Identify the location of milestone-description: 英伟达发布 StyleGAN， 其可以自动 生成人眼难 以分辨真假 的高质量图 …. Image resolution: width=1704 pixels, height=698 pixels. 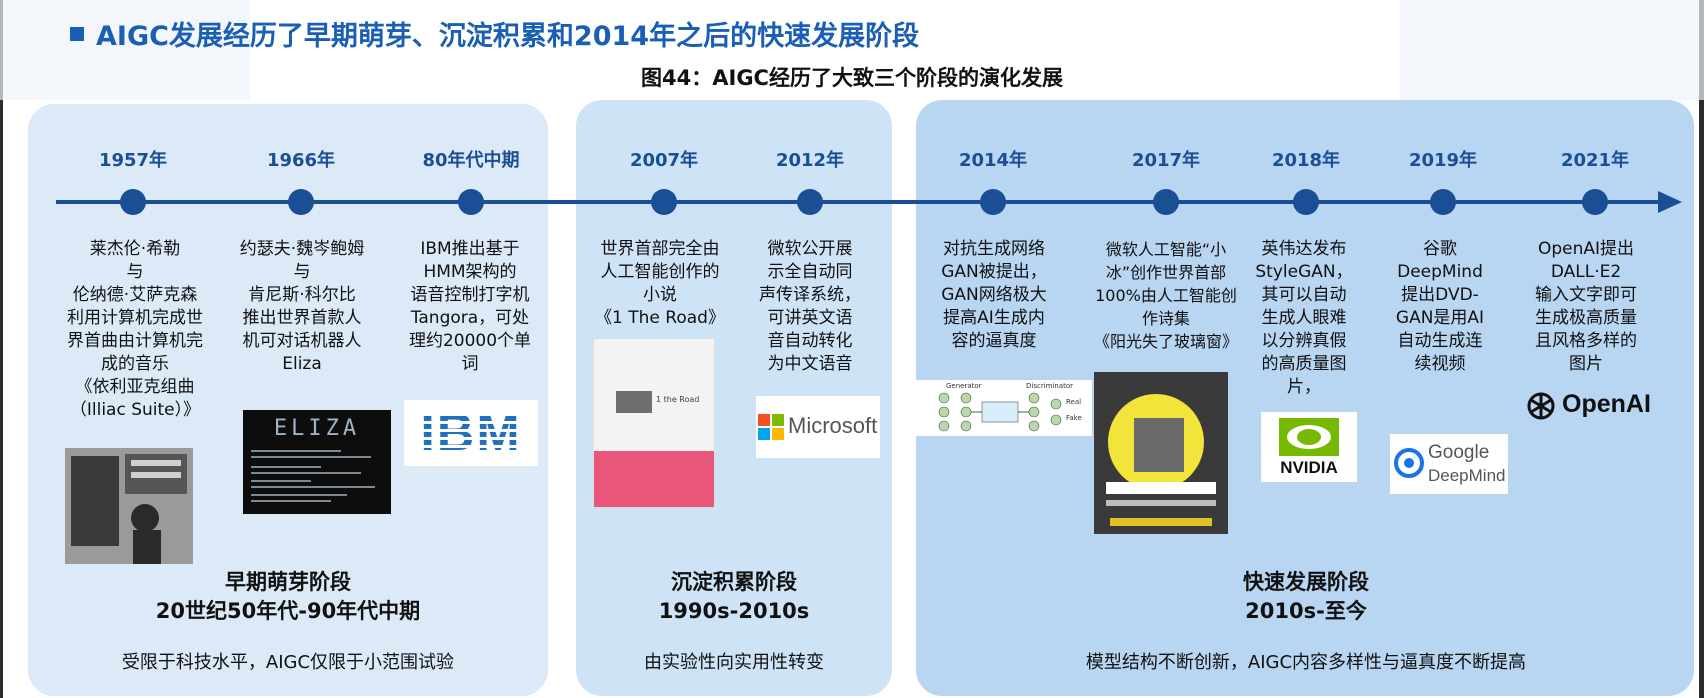
(1304, 318).